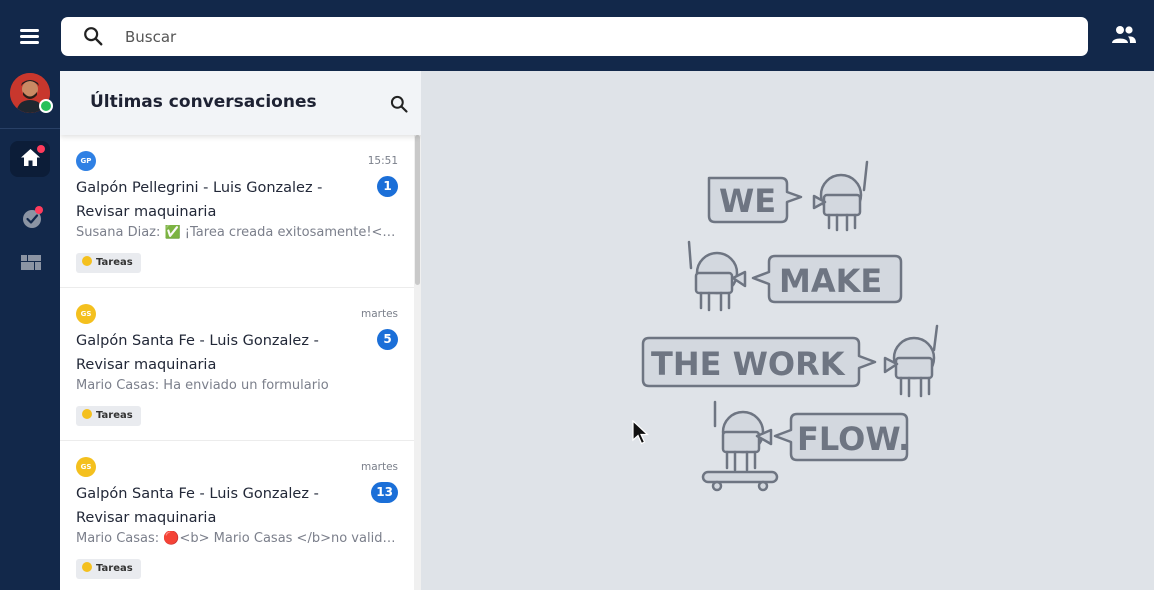  Describe the element at coordinates (203, 102) in the screenshot. I see `panel-title: Últimas conversaciones` at that location.